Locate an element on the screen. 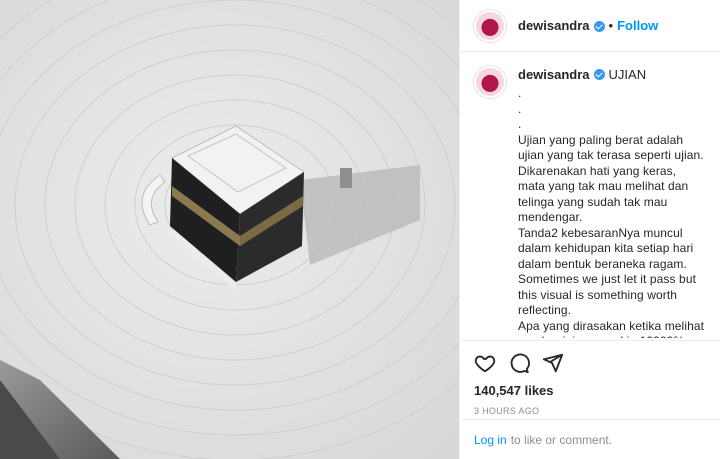 The image size is (720, 459). caption-title: UJIAN is located at coordinates (627, 74).